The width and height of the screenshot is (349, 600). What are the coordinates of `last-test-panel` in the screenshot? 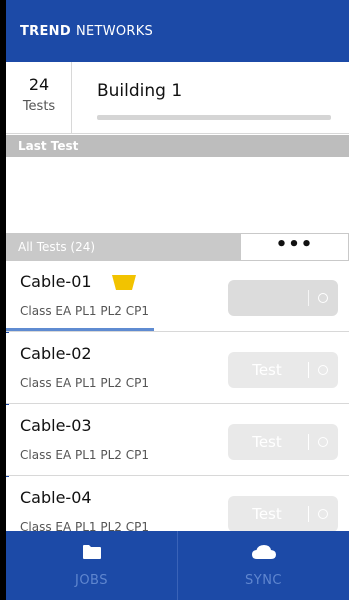 It's located at (177, 194).